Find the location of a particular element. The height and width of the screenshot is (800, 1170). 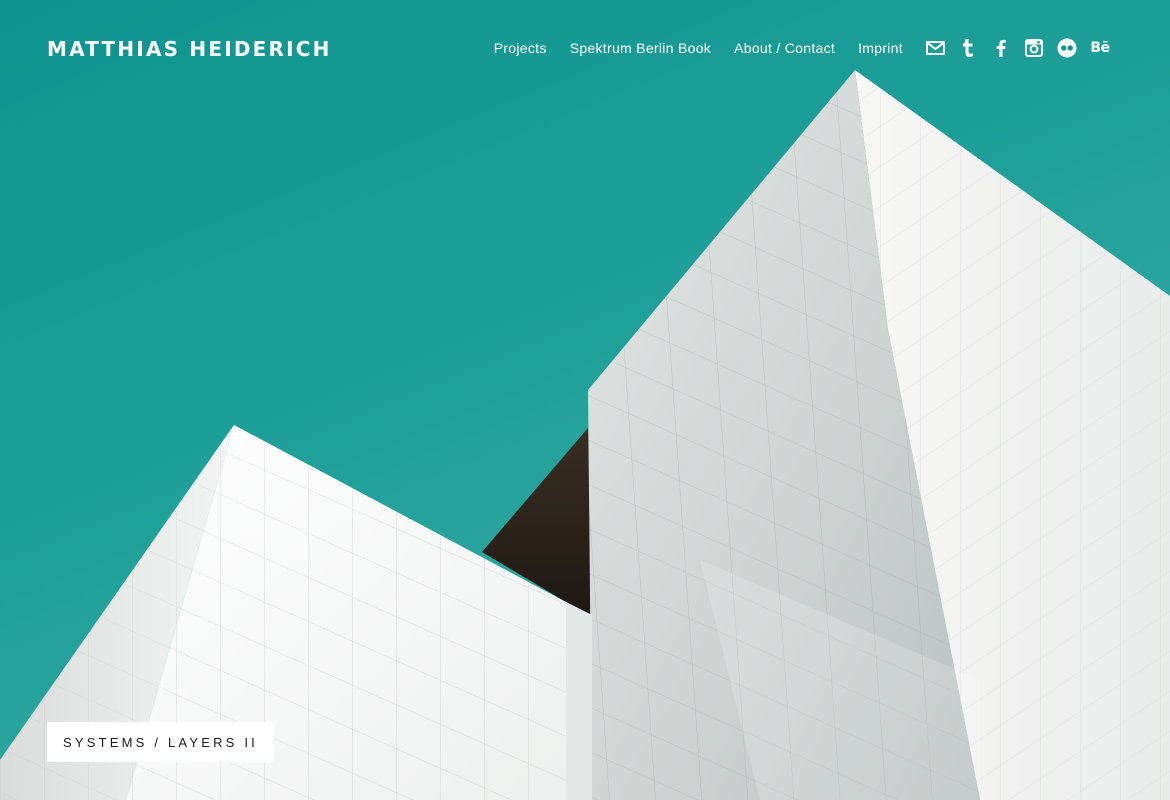

nav-projects: Projects is located at coordinates (520, 48).